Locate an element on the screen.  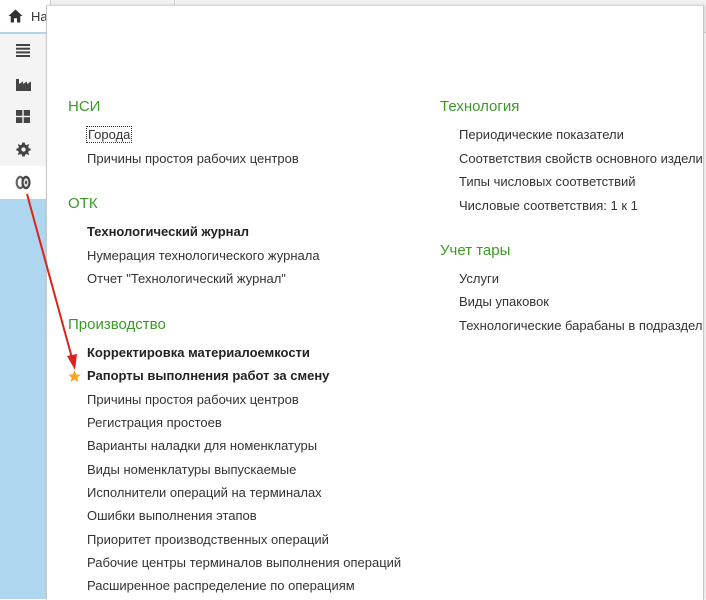
link-tech-journal-numbering: Нумерация технологического журнала is located at coordinates (203, 255).